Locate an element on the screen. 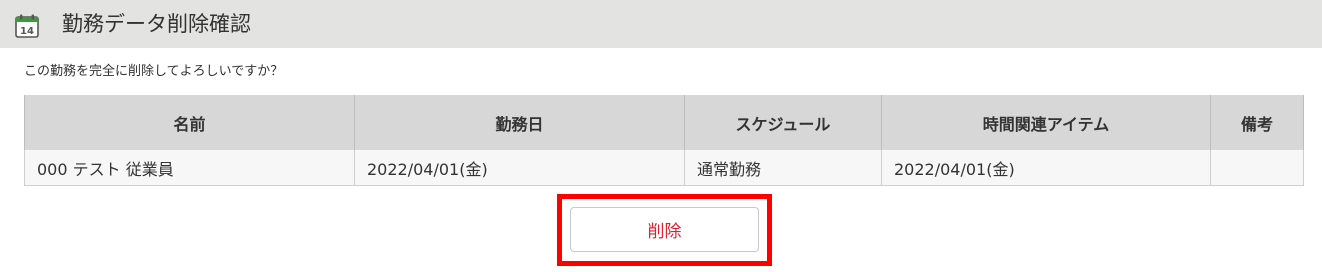 This screenshot has height=272, width=1322. column-header-remarks: 備考 is located at coordinates (1257, 122).